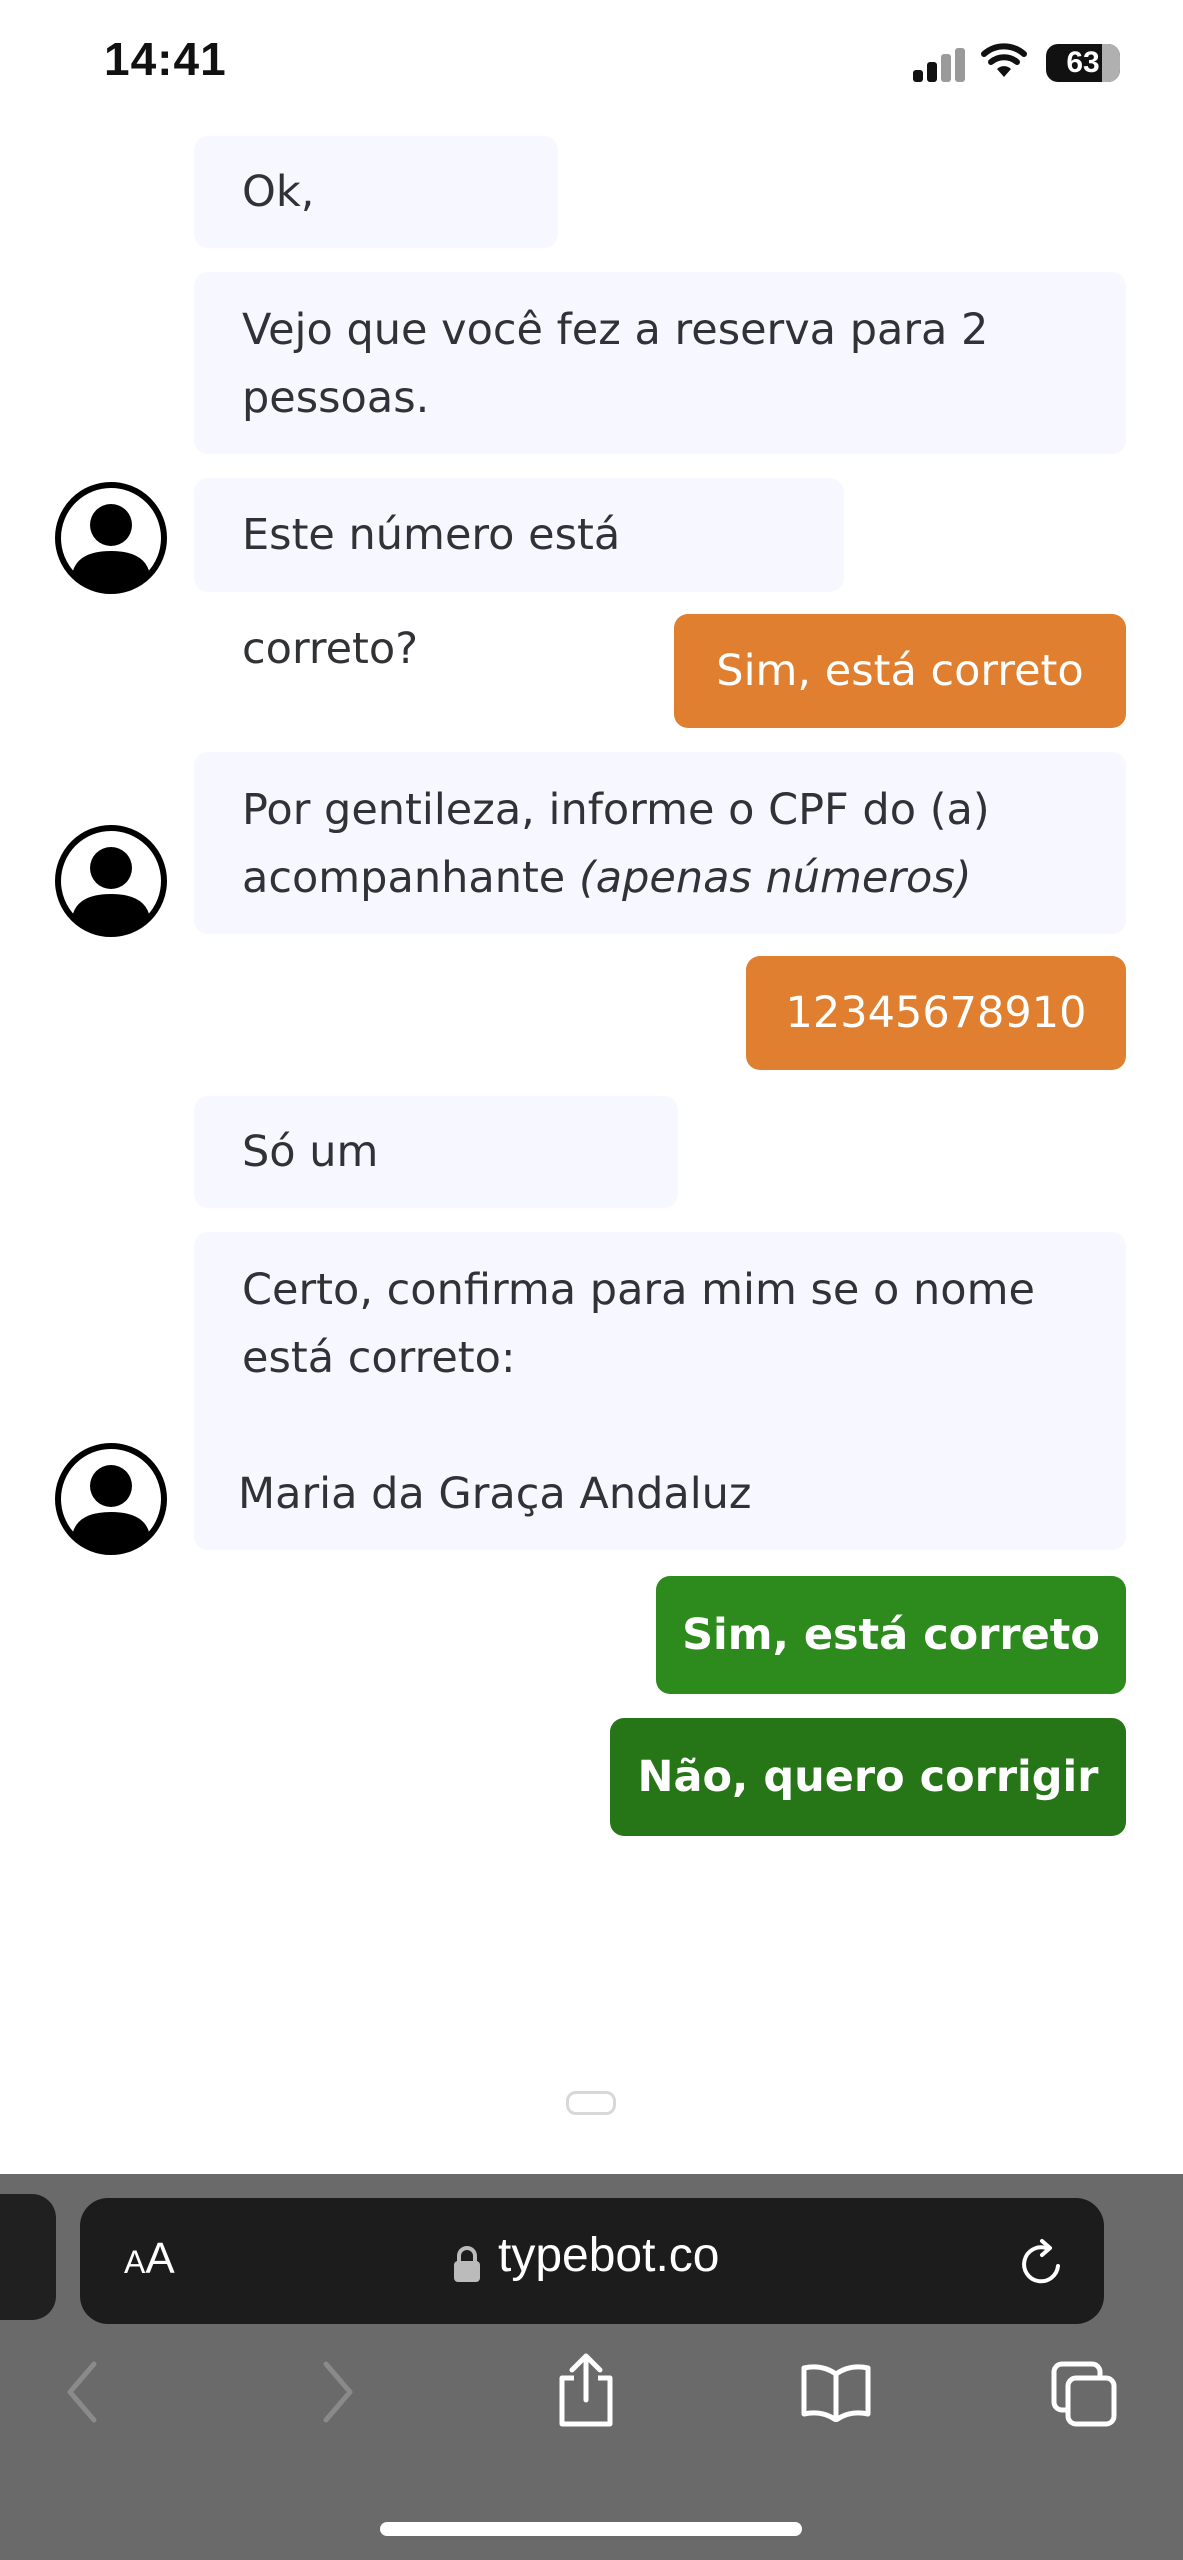  Describe the element at coordinates (28, 2257) in the screenshot. I see `previous-tab-preview` at that location.